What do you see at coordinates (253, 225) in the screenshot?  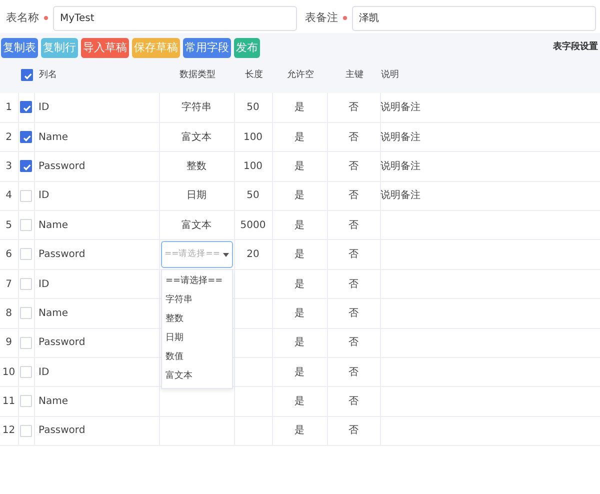 I see `table-cell: 5000` at bounding box center [253, 225].